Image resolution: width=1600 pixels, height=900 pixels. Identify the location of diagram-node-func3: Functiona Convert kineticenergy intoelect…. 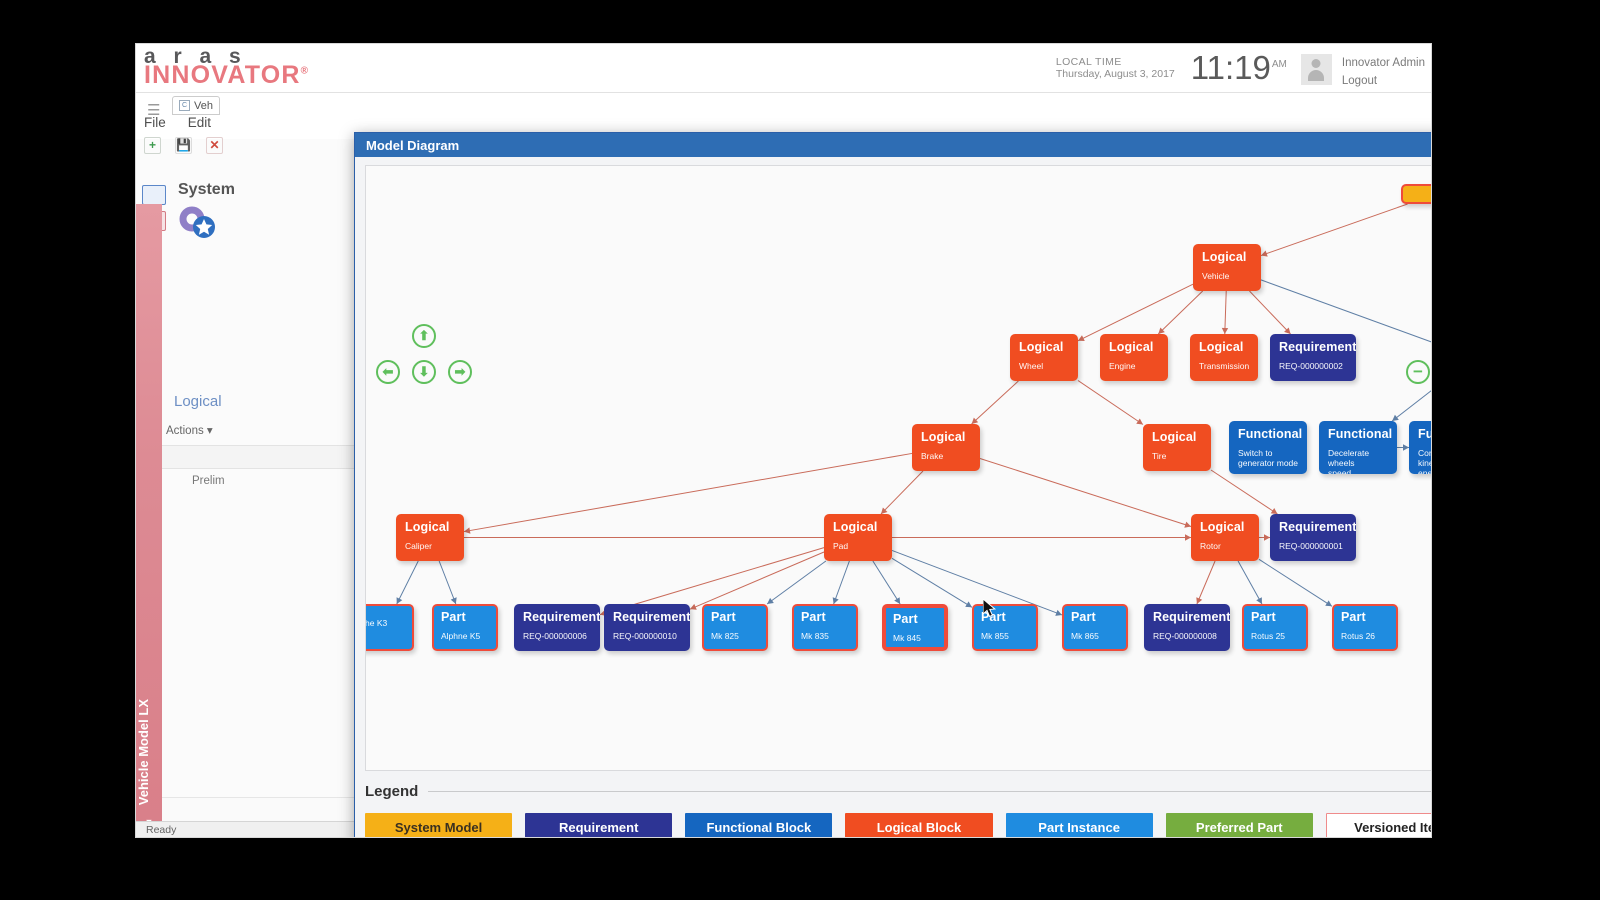
(1420, 447).